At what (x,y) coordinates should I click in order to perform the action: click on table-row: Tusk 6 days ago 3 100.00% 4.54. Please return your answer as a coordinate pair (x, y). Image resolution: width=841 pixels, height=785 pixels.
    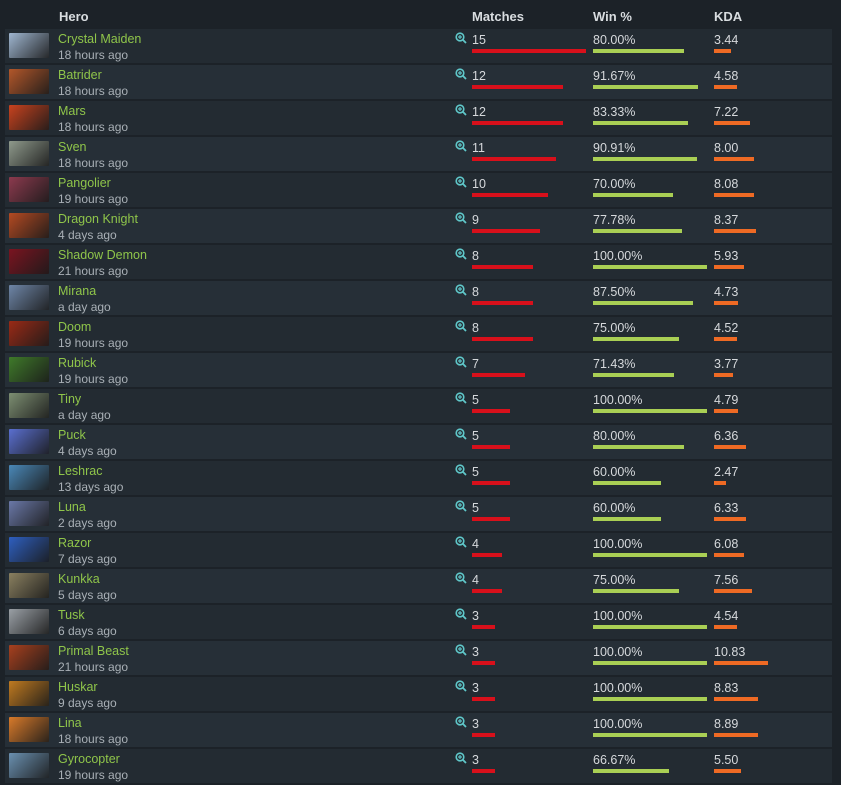
    Looking at the image, I should click on (418, 622).